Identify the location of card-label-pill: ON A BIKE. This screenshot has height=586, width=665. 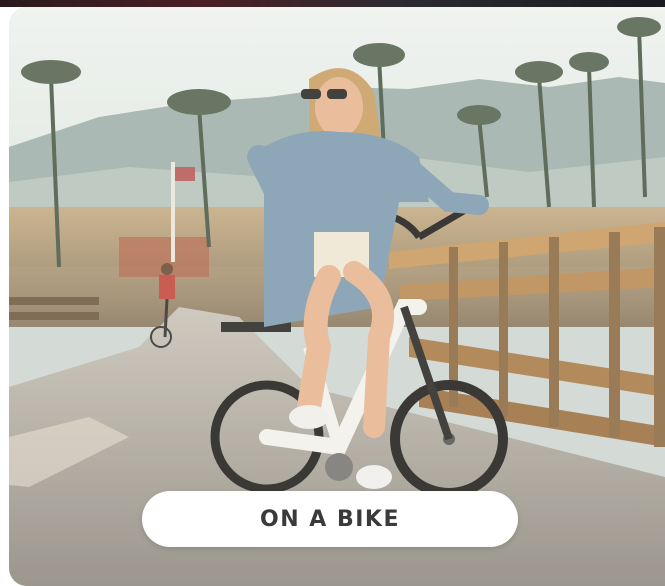
(330, 519).